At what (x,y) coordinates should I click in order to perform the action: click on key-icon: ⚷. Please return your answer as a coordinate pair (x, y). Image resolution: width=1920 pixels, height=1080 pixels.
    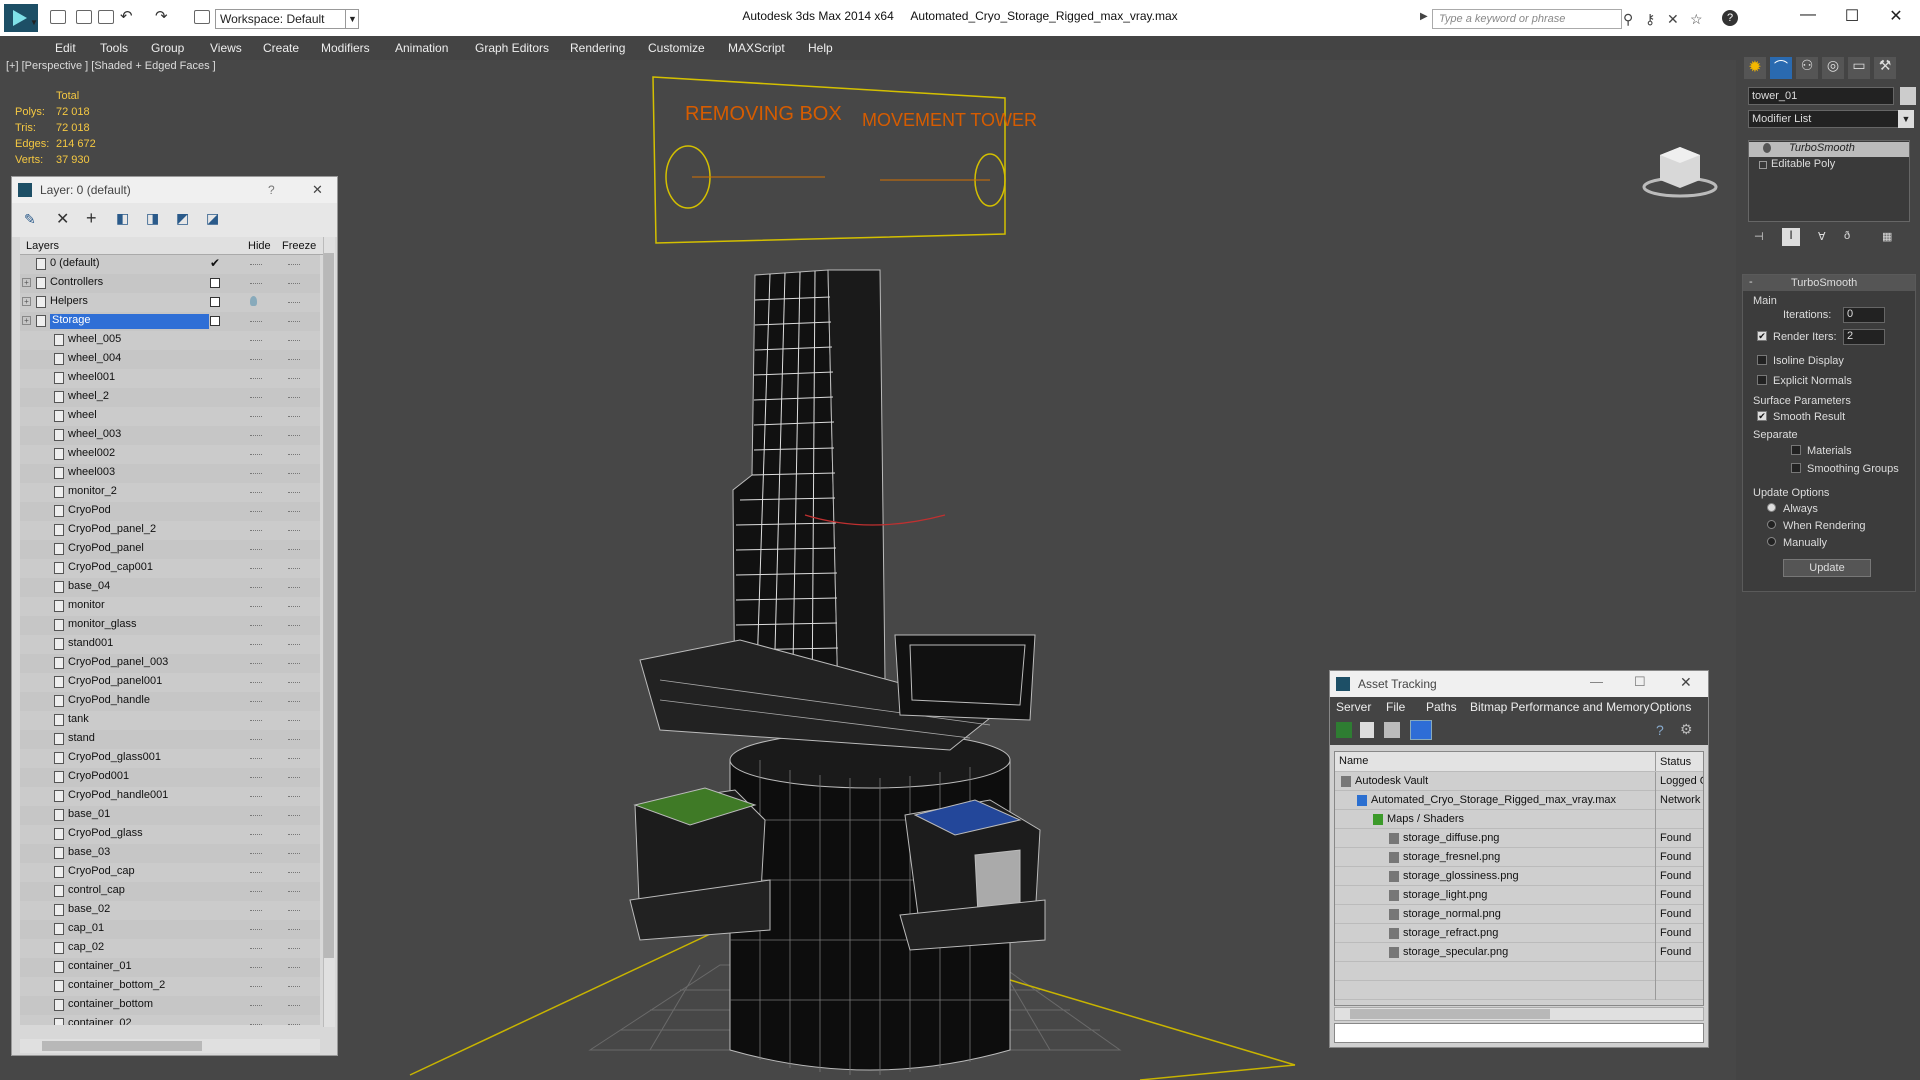
    Looking at the image, I should click on (1650, 19).